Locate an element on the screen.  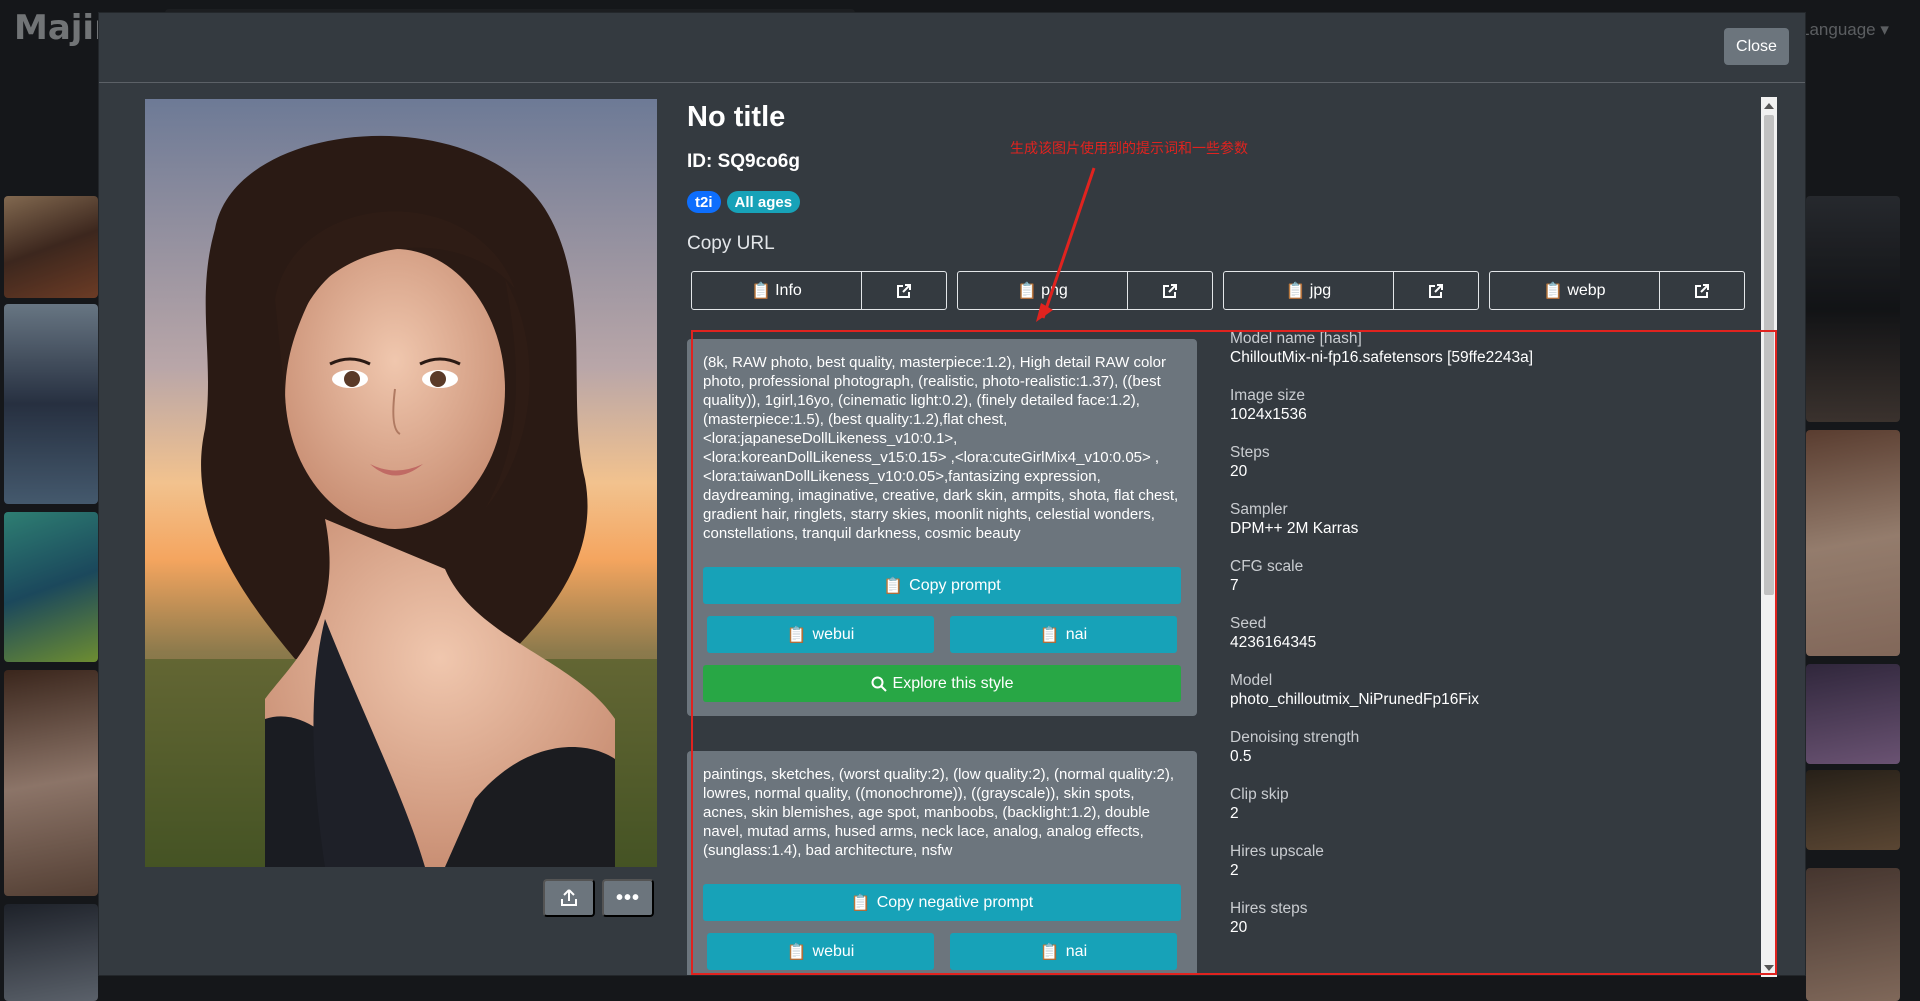
copy-info-url-button: 📋 Info is located at coordinates (777, 290).